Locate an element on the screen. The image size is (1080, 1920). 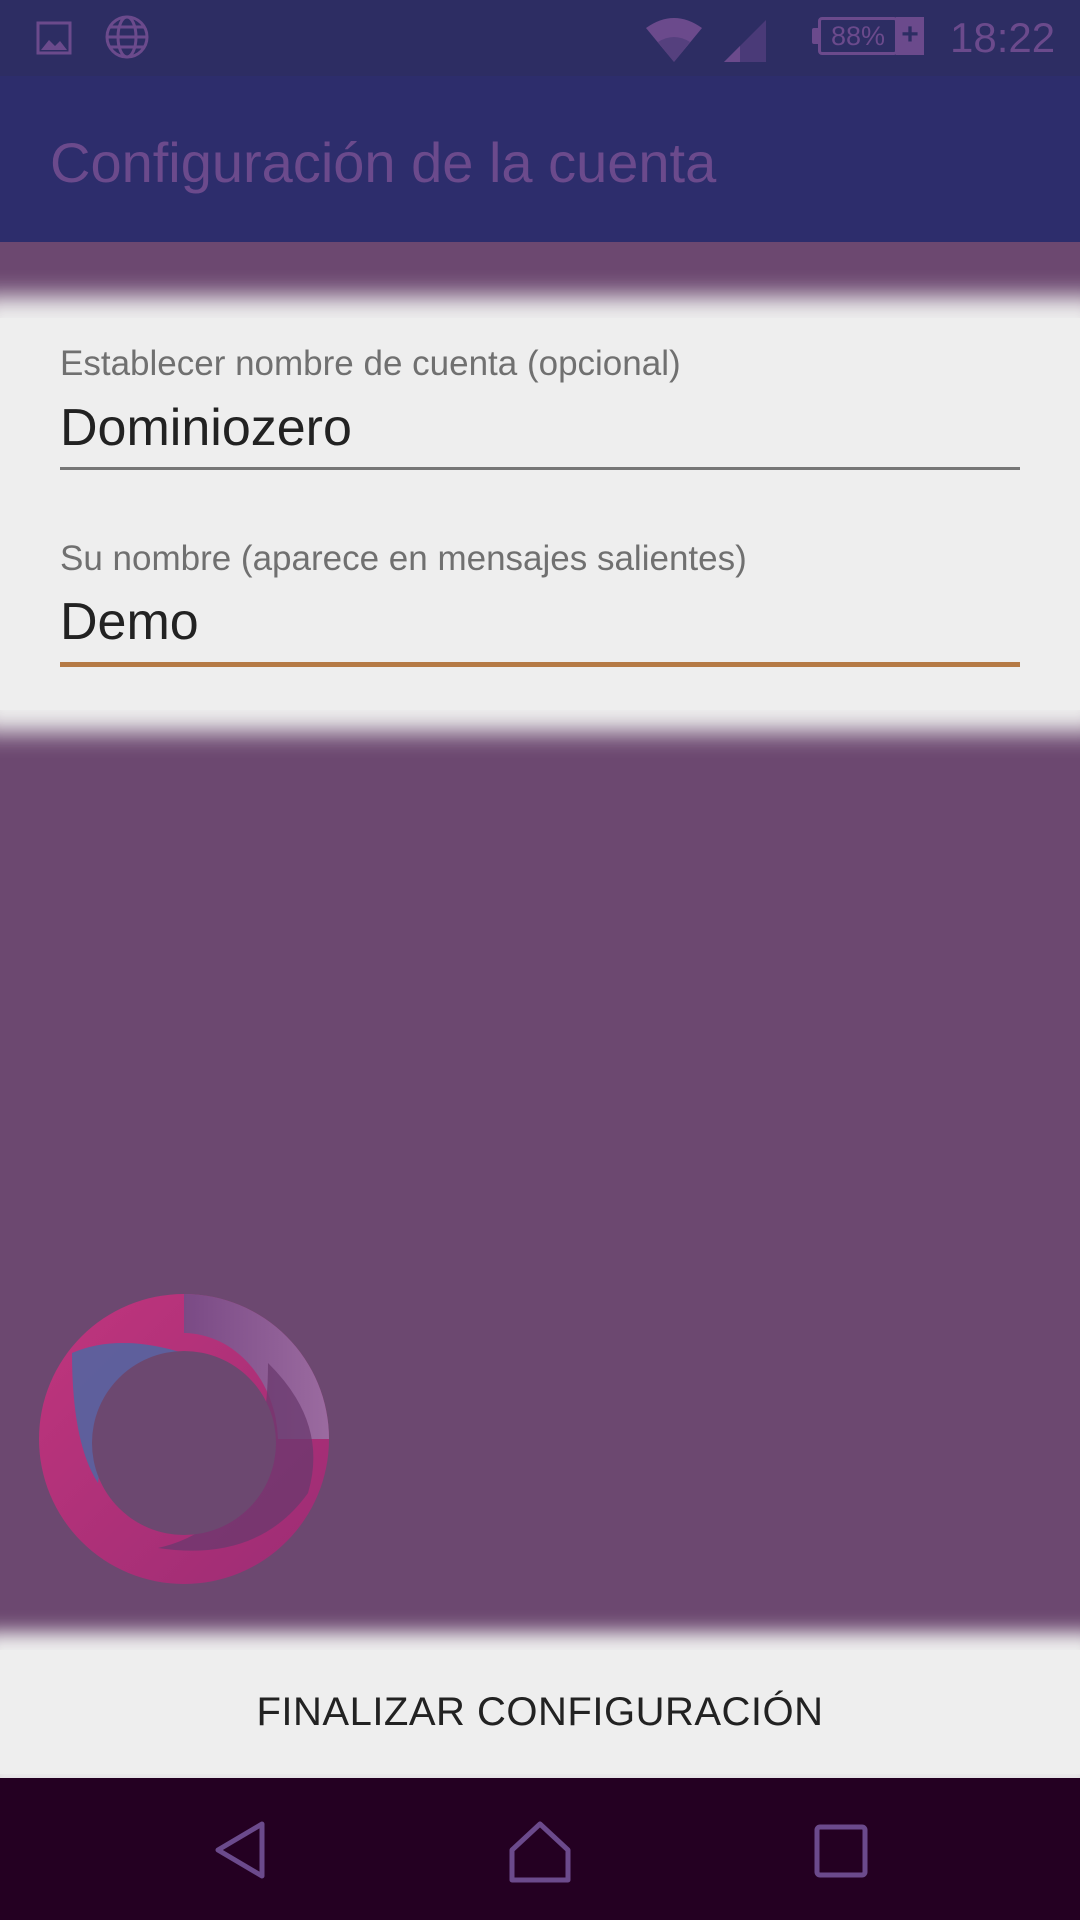
navigation-bar is located at coordinates (540, 1849).